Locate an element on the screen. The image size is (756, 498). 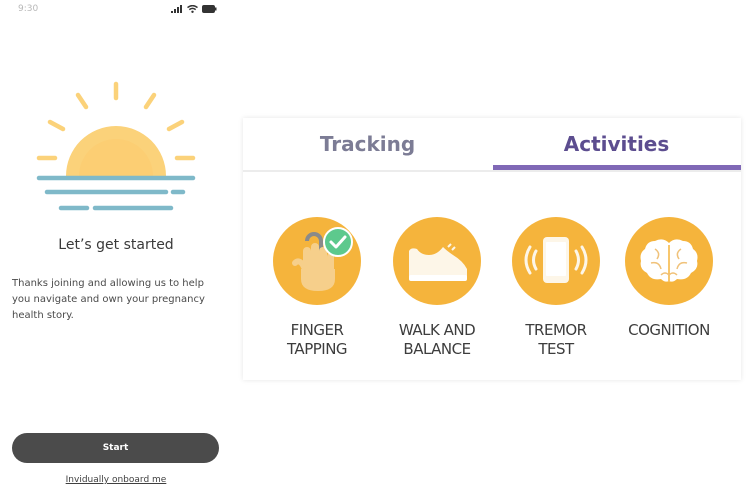
shoe-icon is located at coordinates (438, 262).